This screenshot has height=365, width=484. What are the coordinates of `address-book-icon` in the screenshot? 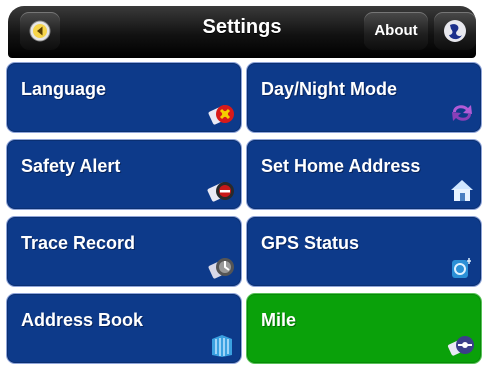 It's located at (222, 346).